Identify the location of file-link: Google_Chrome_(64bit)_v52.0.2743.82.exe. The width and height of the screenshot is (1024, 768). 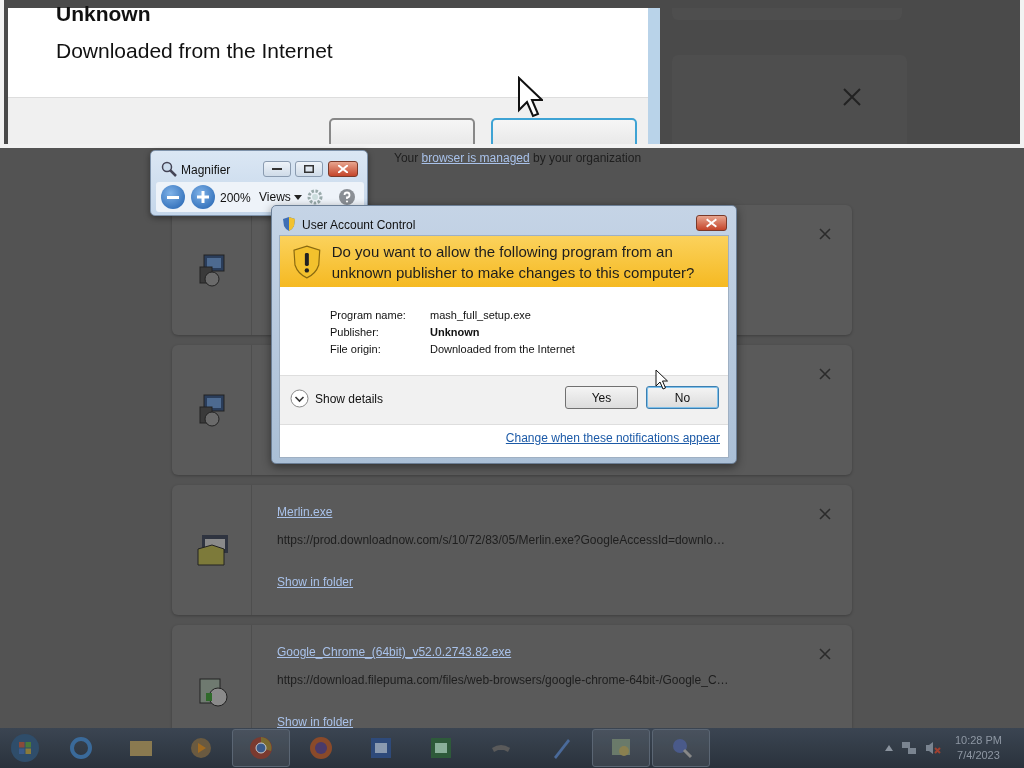
(394, 652).